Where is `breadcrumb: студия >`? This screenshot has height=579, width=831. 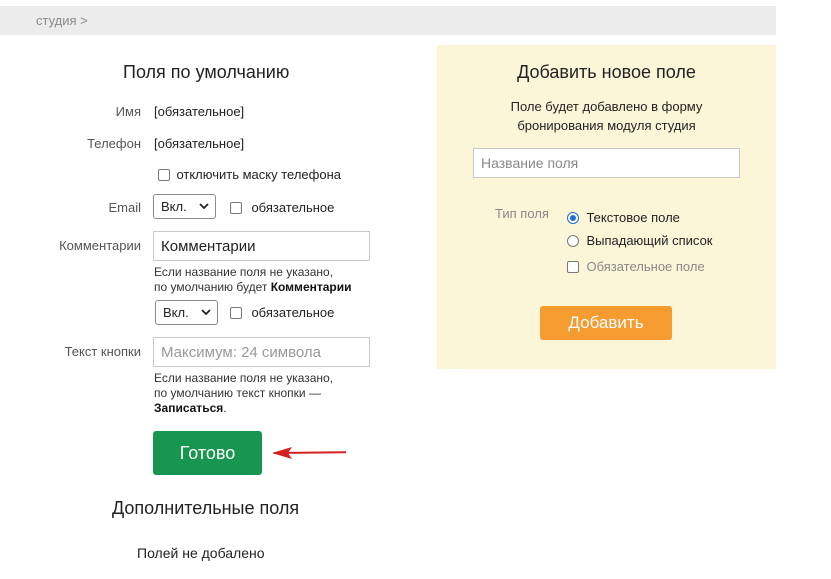
breadcrumb: студия > is located at coordinates (62, 20).